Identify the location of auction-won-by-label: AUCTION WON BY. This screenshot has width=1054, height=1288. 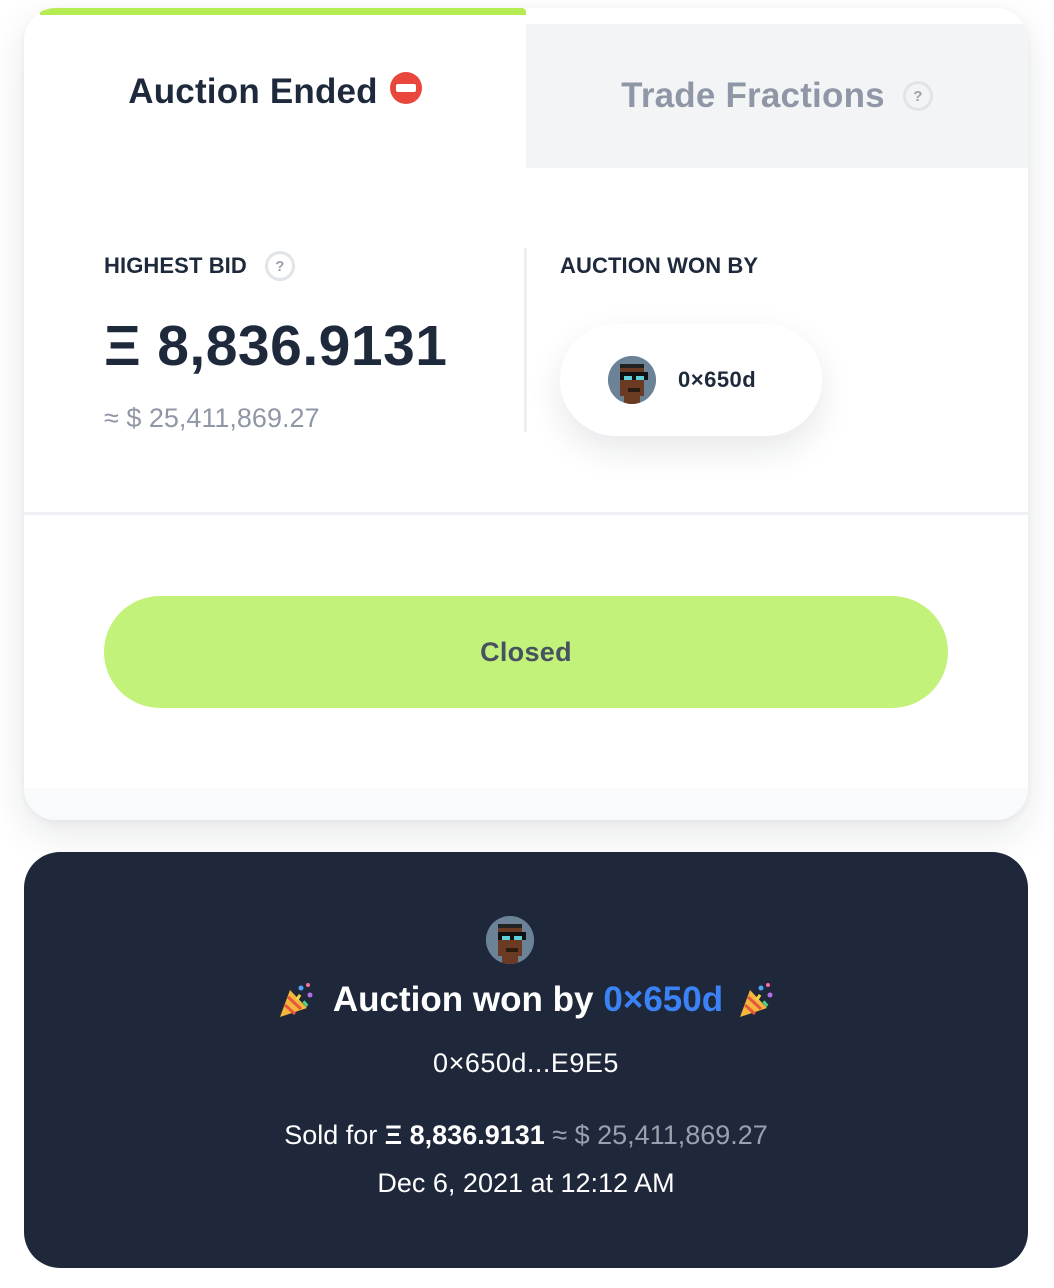
(659, 265).